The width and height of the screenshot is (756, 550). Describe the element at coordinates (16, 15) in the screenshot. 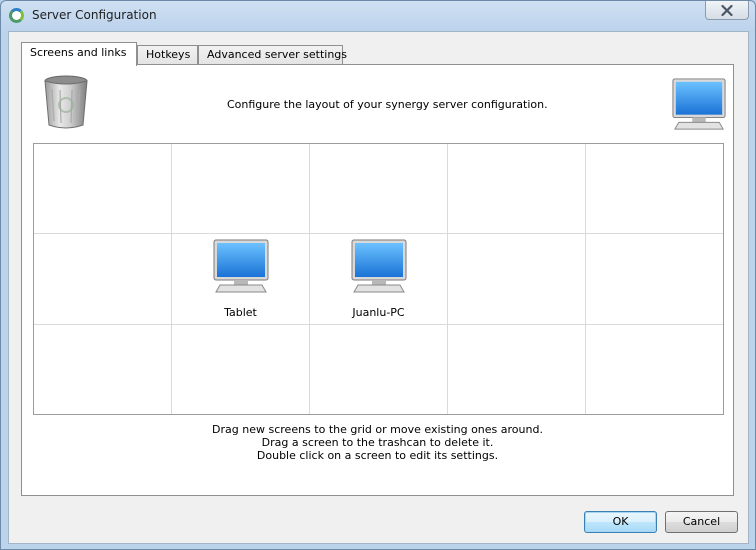

I see `synergy-icon` at that location.